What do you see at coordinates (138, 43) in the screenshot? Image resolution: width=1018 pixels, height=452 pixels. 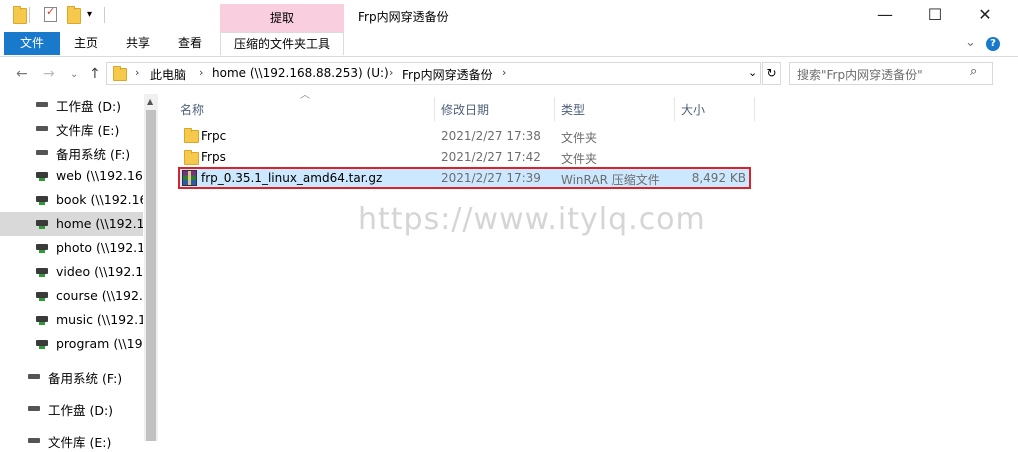 I see `tab-share: 共享` at bounding box center [138, 43].